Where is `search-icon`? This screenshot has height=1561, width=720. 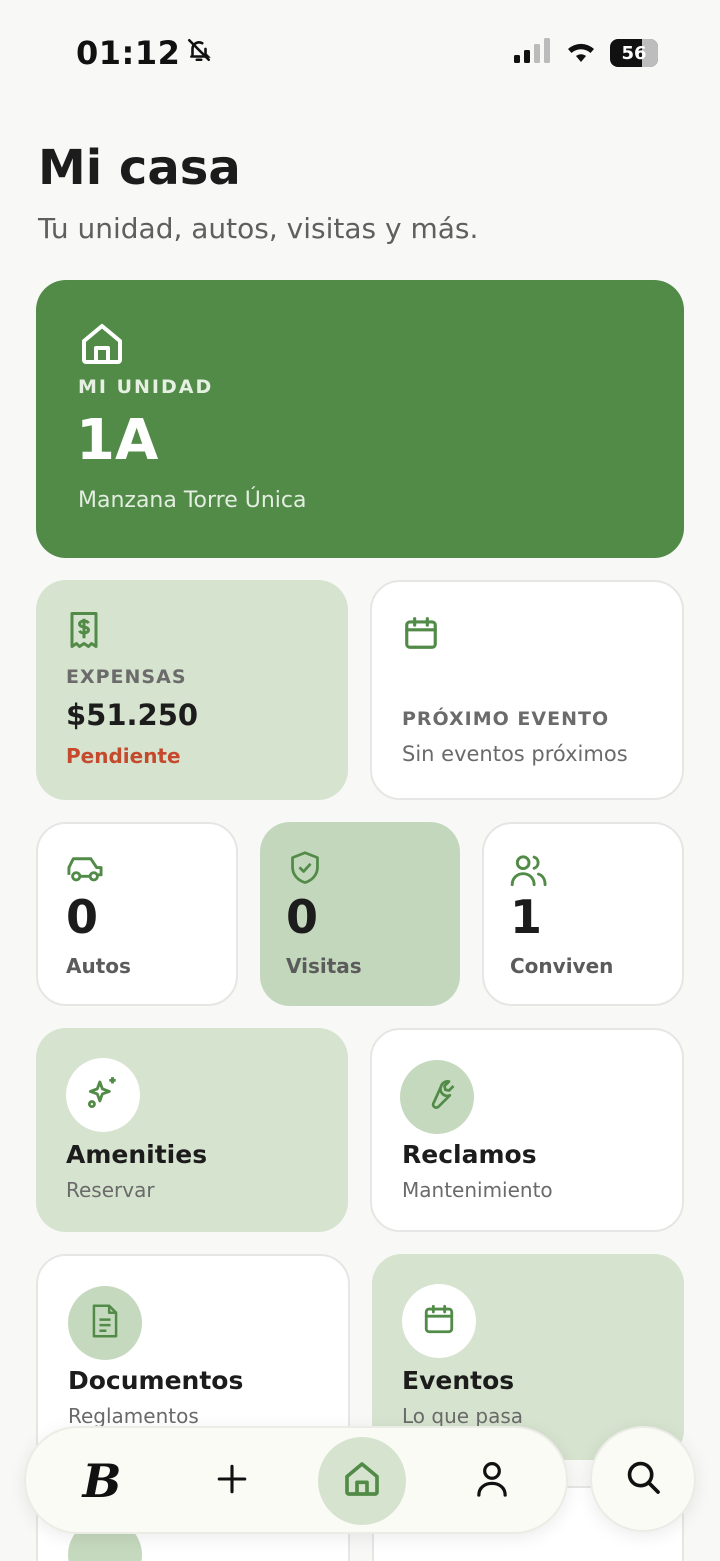 search-icon is located at coordinates (643, 1479).